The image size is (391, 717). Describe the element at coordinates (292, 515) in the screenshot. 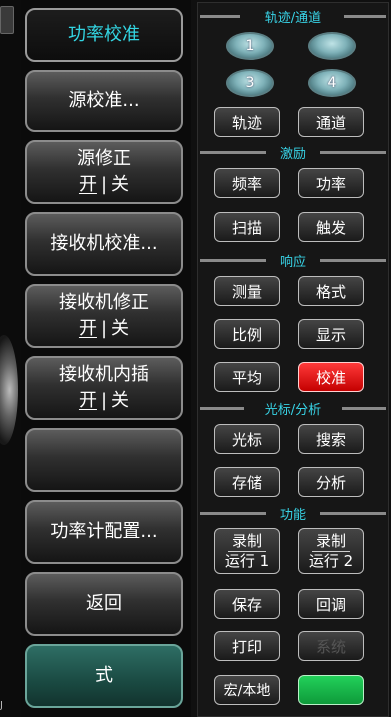

I see `section-title-utility: 功能` at that location.